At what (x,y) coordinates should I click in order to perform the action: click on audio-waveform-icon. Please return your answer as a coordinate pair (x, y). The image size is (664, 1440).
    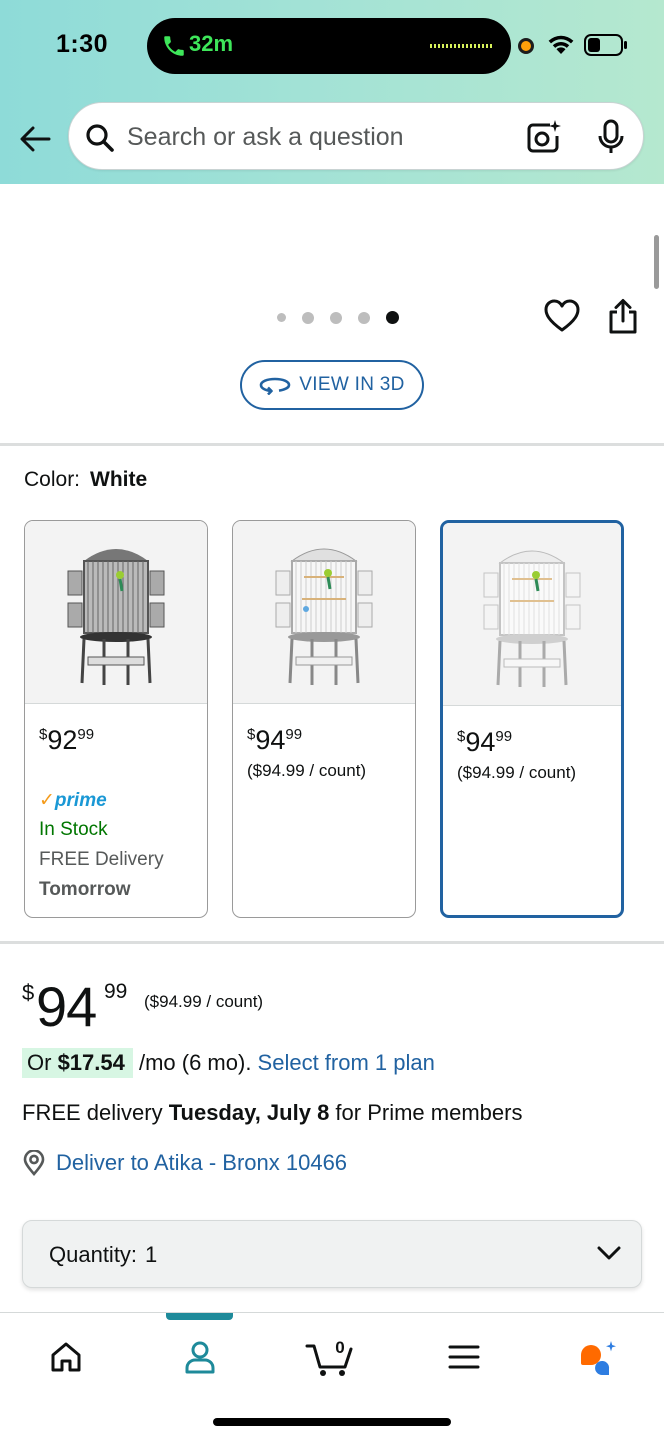
    Looking at the image, I should click on (461, 46).